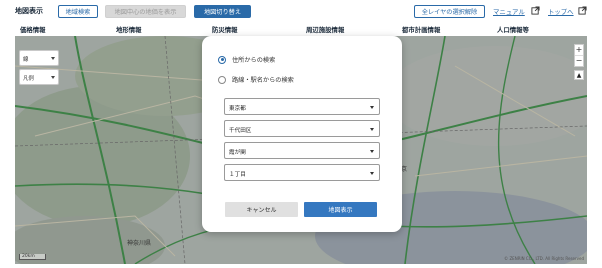 The width and height of the screenshot is (602, 268). Describe the element at coordinates (254, 60) in the screenshot. I see `radio-address-label: 住所からの検索` at that location.